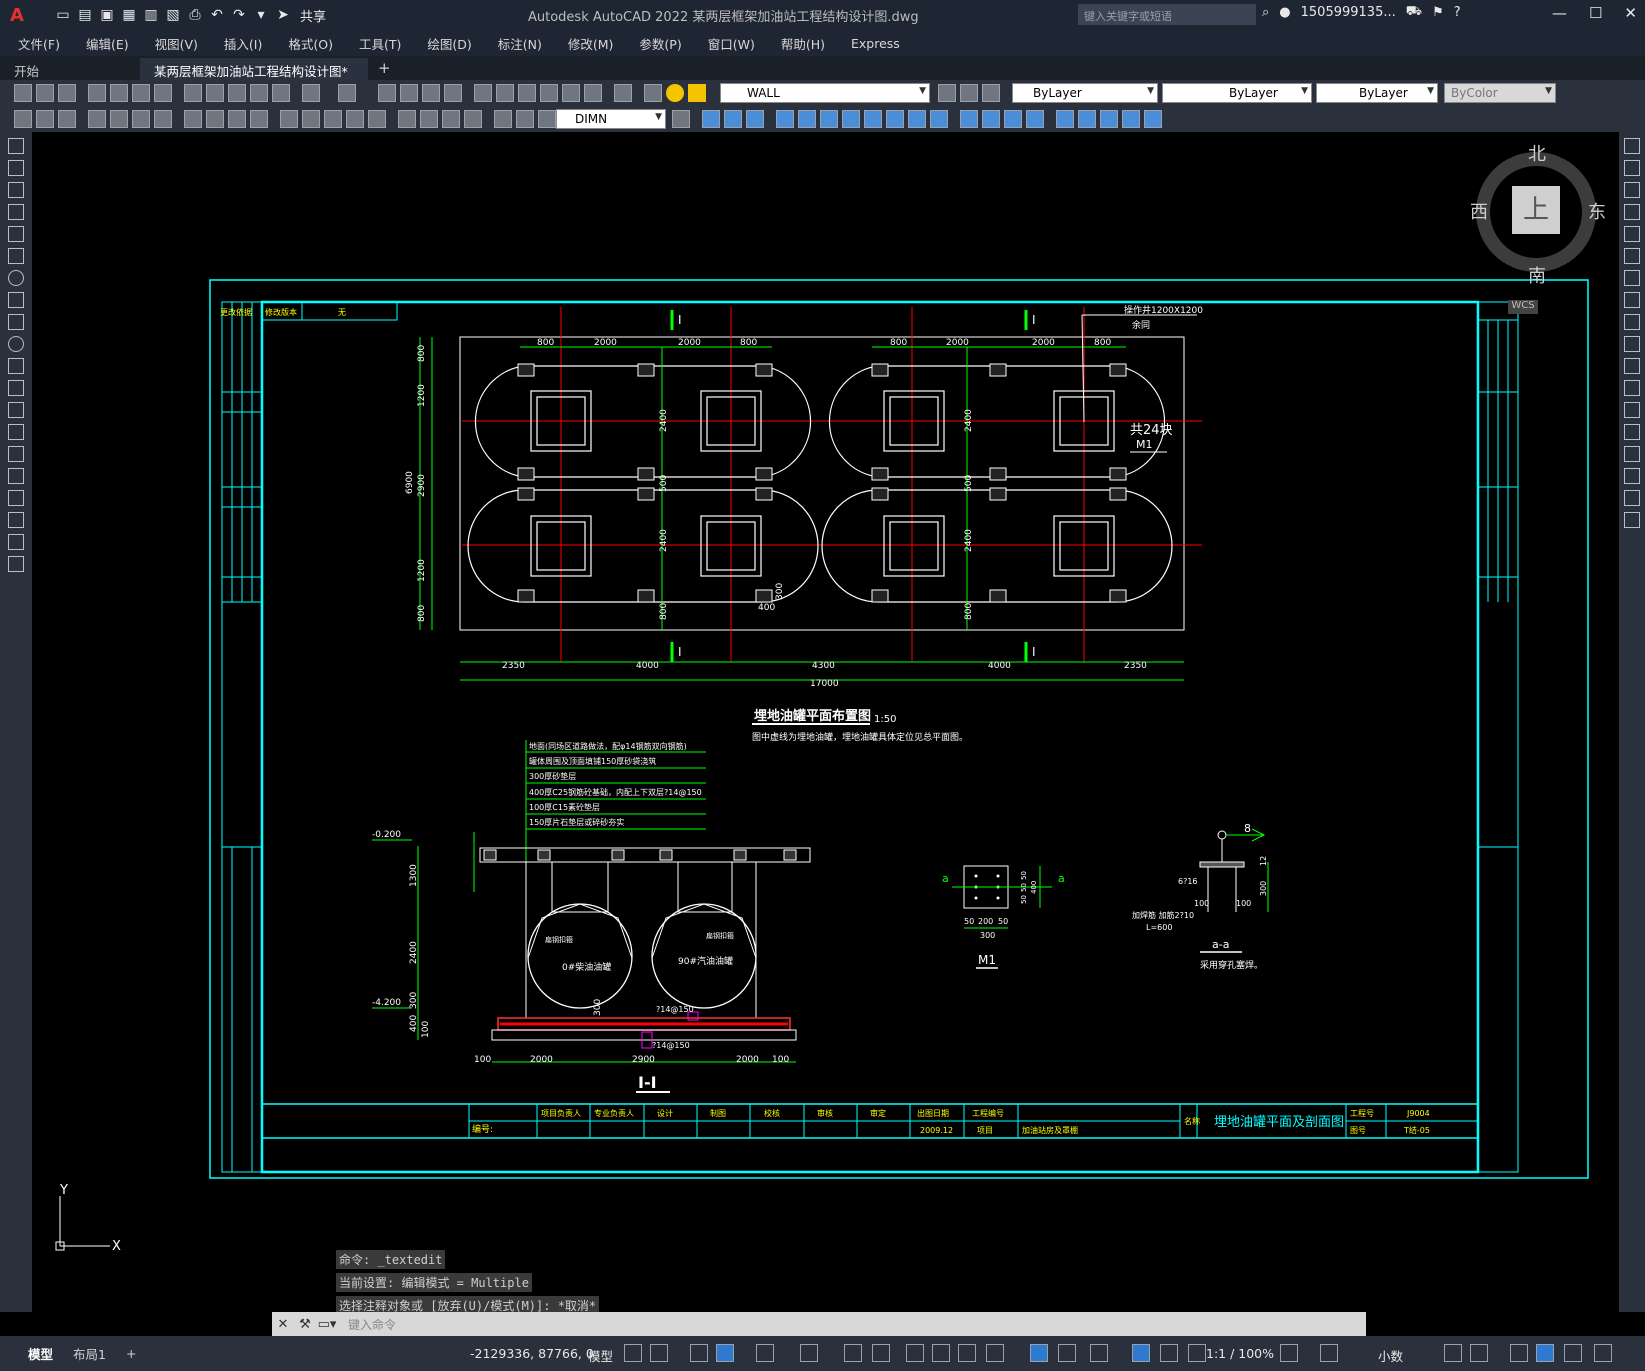 The image size is (1645, 1371). Describe the element at coordinates (16, 256) in the screenshot. I see `arc-icon` at that location.